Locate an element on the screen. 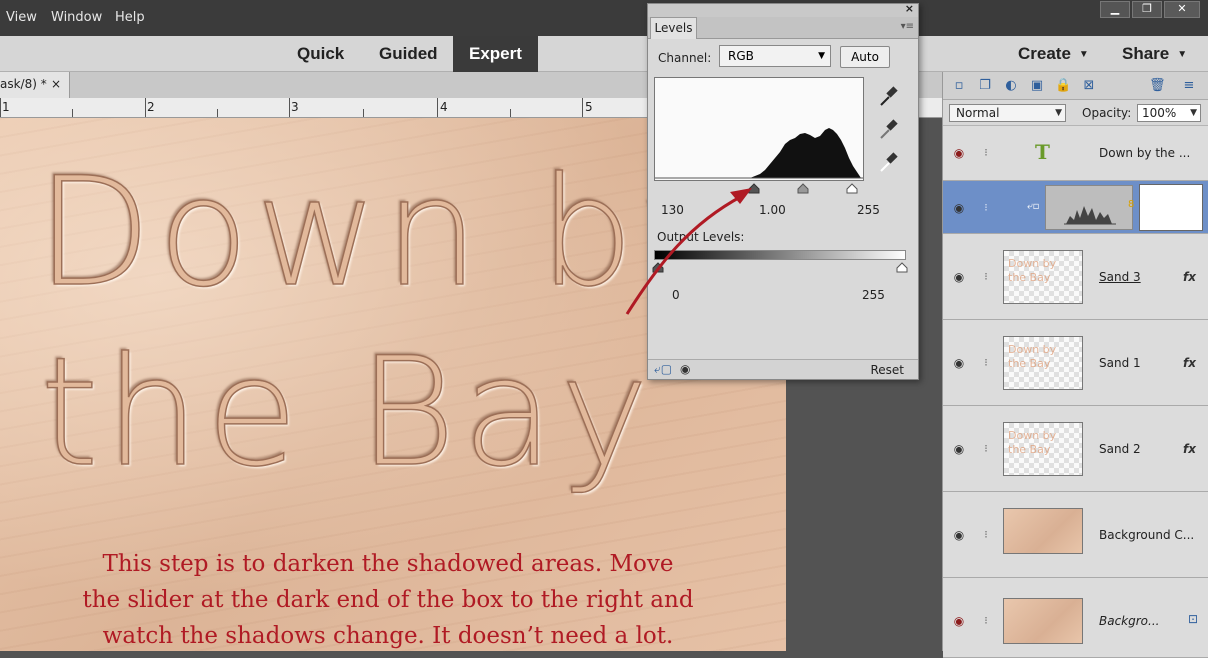 Image resolution: width=1208 pixels, height=658 pixels. output-white-value: 255 is located at coordinates (873, 295).